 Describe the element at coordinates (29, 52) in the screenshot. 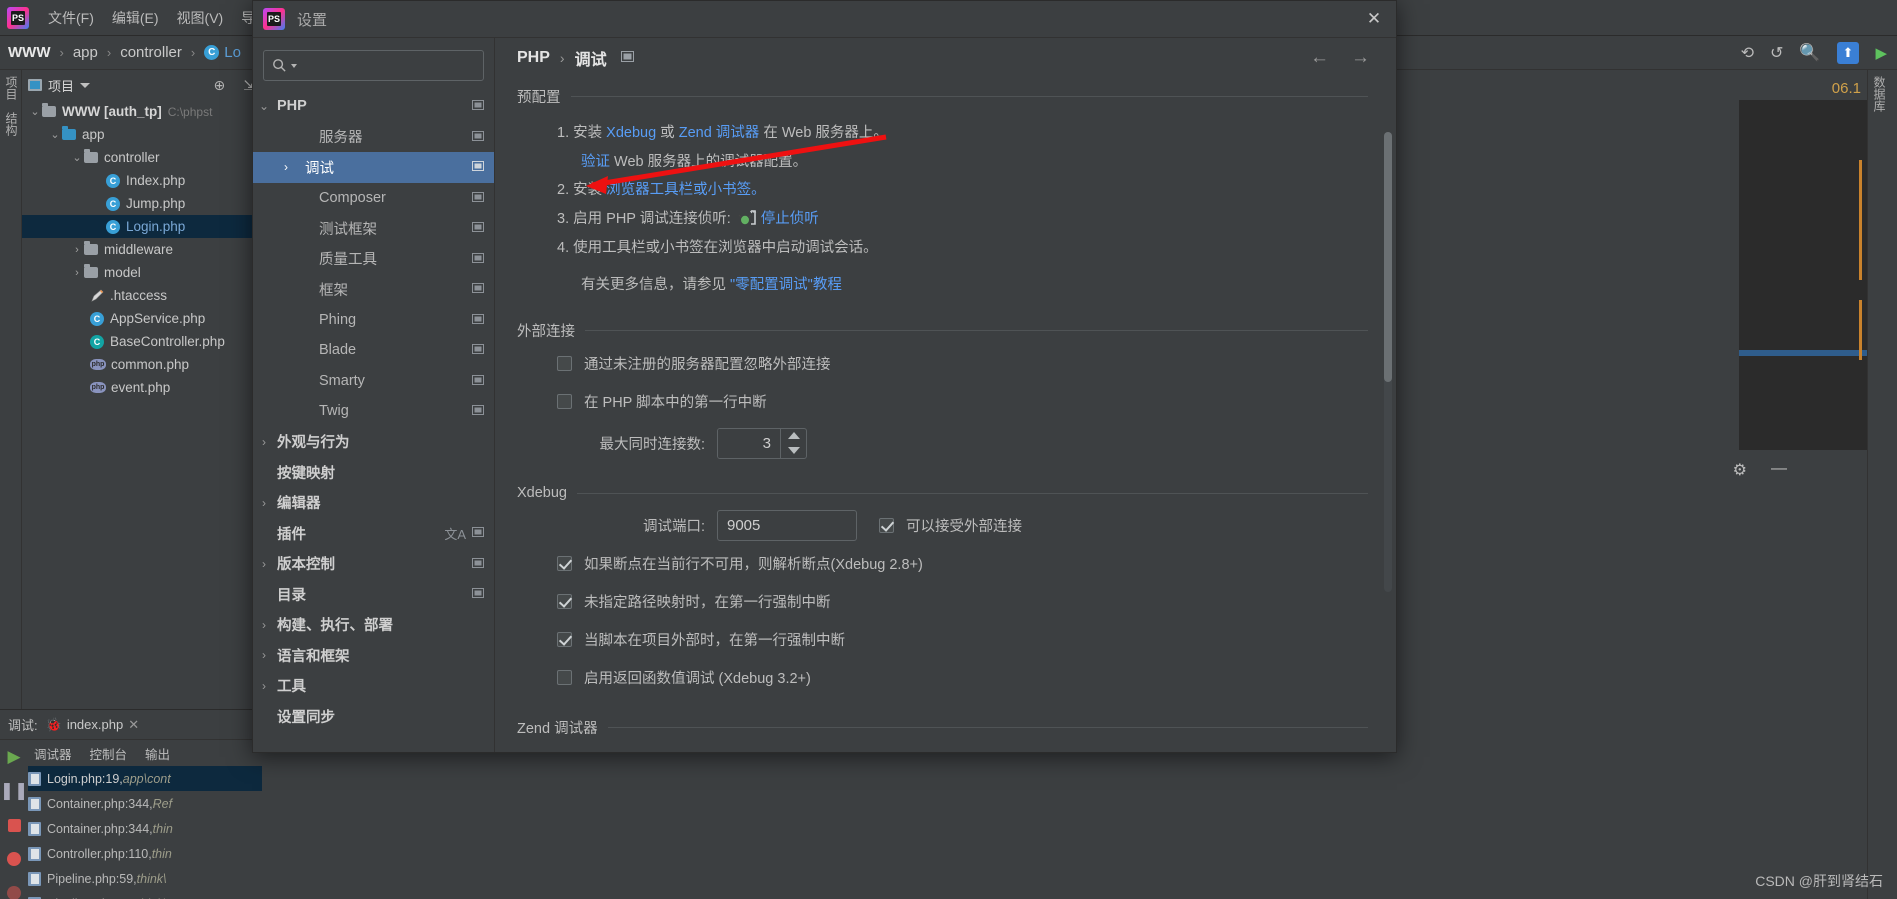

I see `breadcrumb-root: WWW` at that location.